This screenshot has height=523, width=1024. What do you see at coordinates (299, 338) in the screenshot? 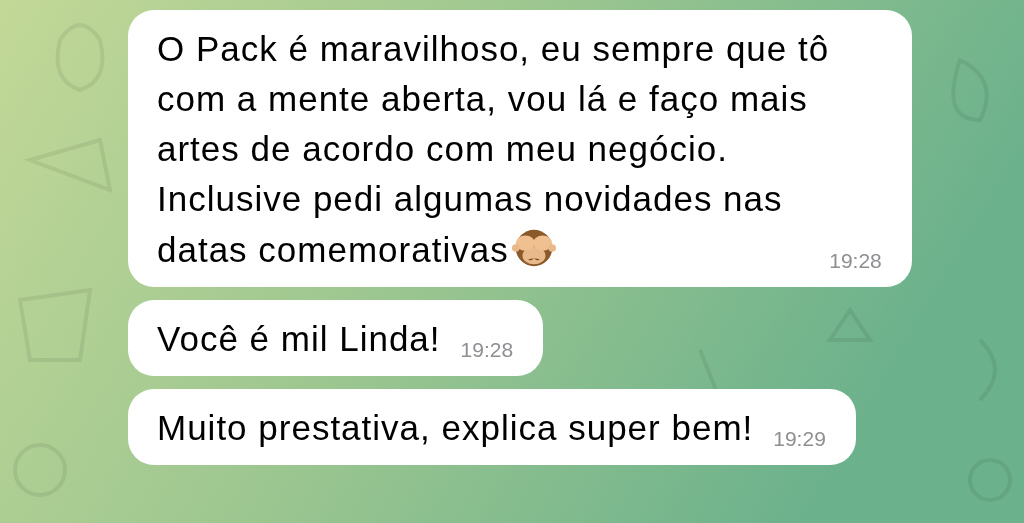
I see `message-text: Você é mil Linda!` at bounding box center [299, 338].